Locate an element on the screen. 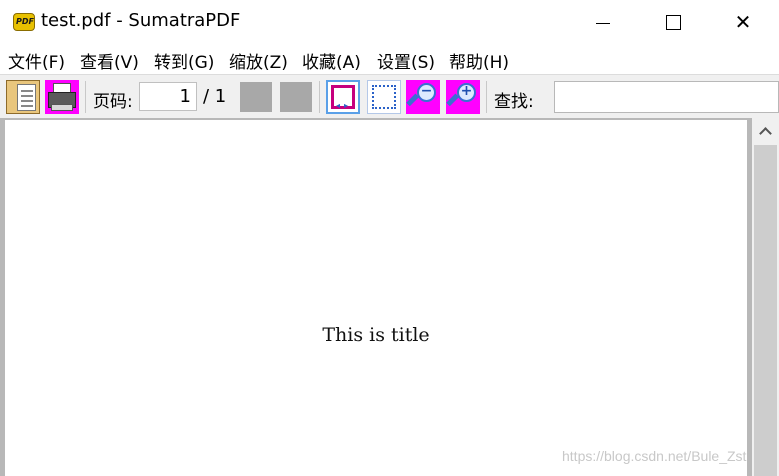 This screenshot has height=476, width=779. find-input is located at coordinates (666, 97).